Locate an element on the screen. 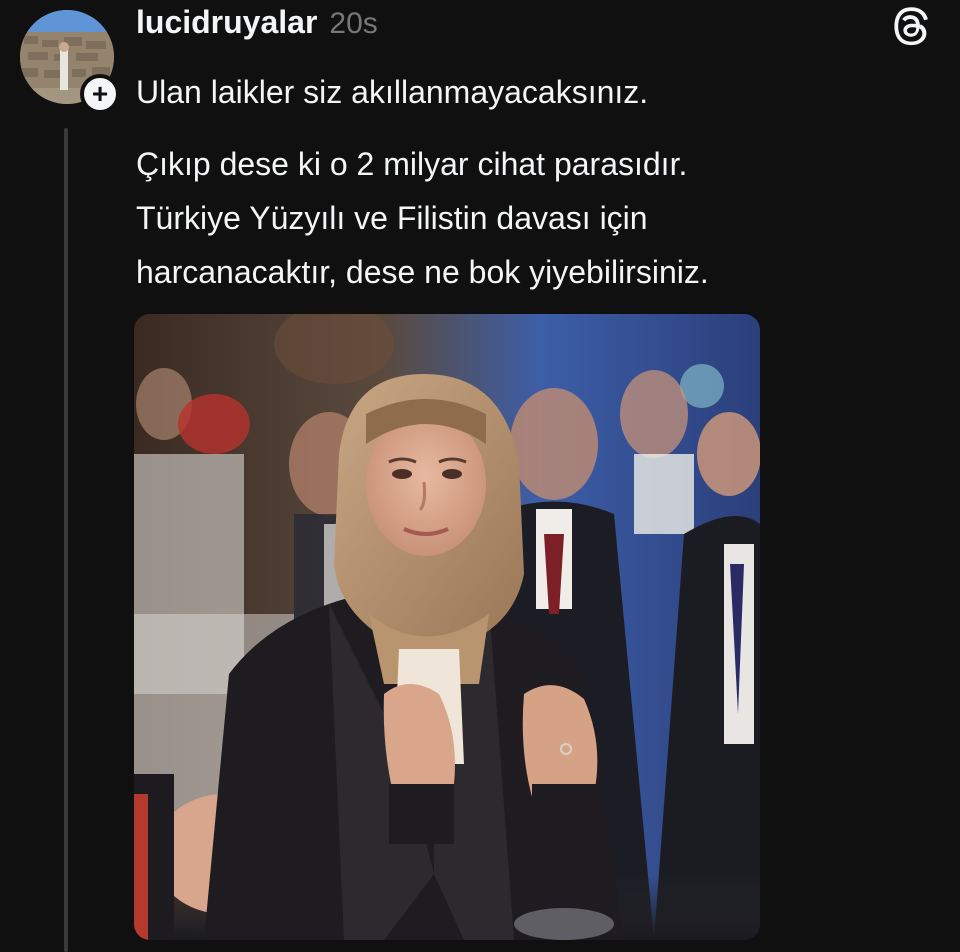  post-timestamp: 20s is located at coordinates (353, 23).